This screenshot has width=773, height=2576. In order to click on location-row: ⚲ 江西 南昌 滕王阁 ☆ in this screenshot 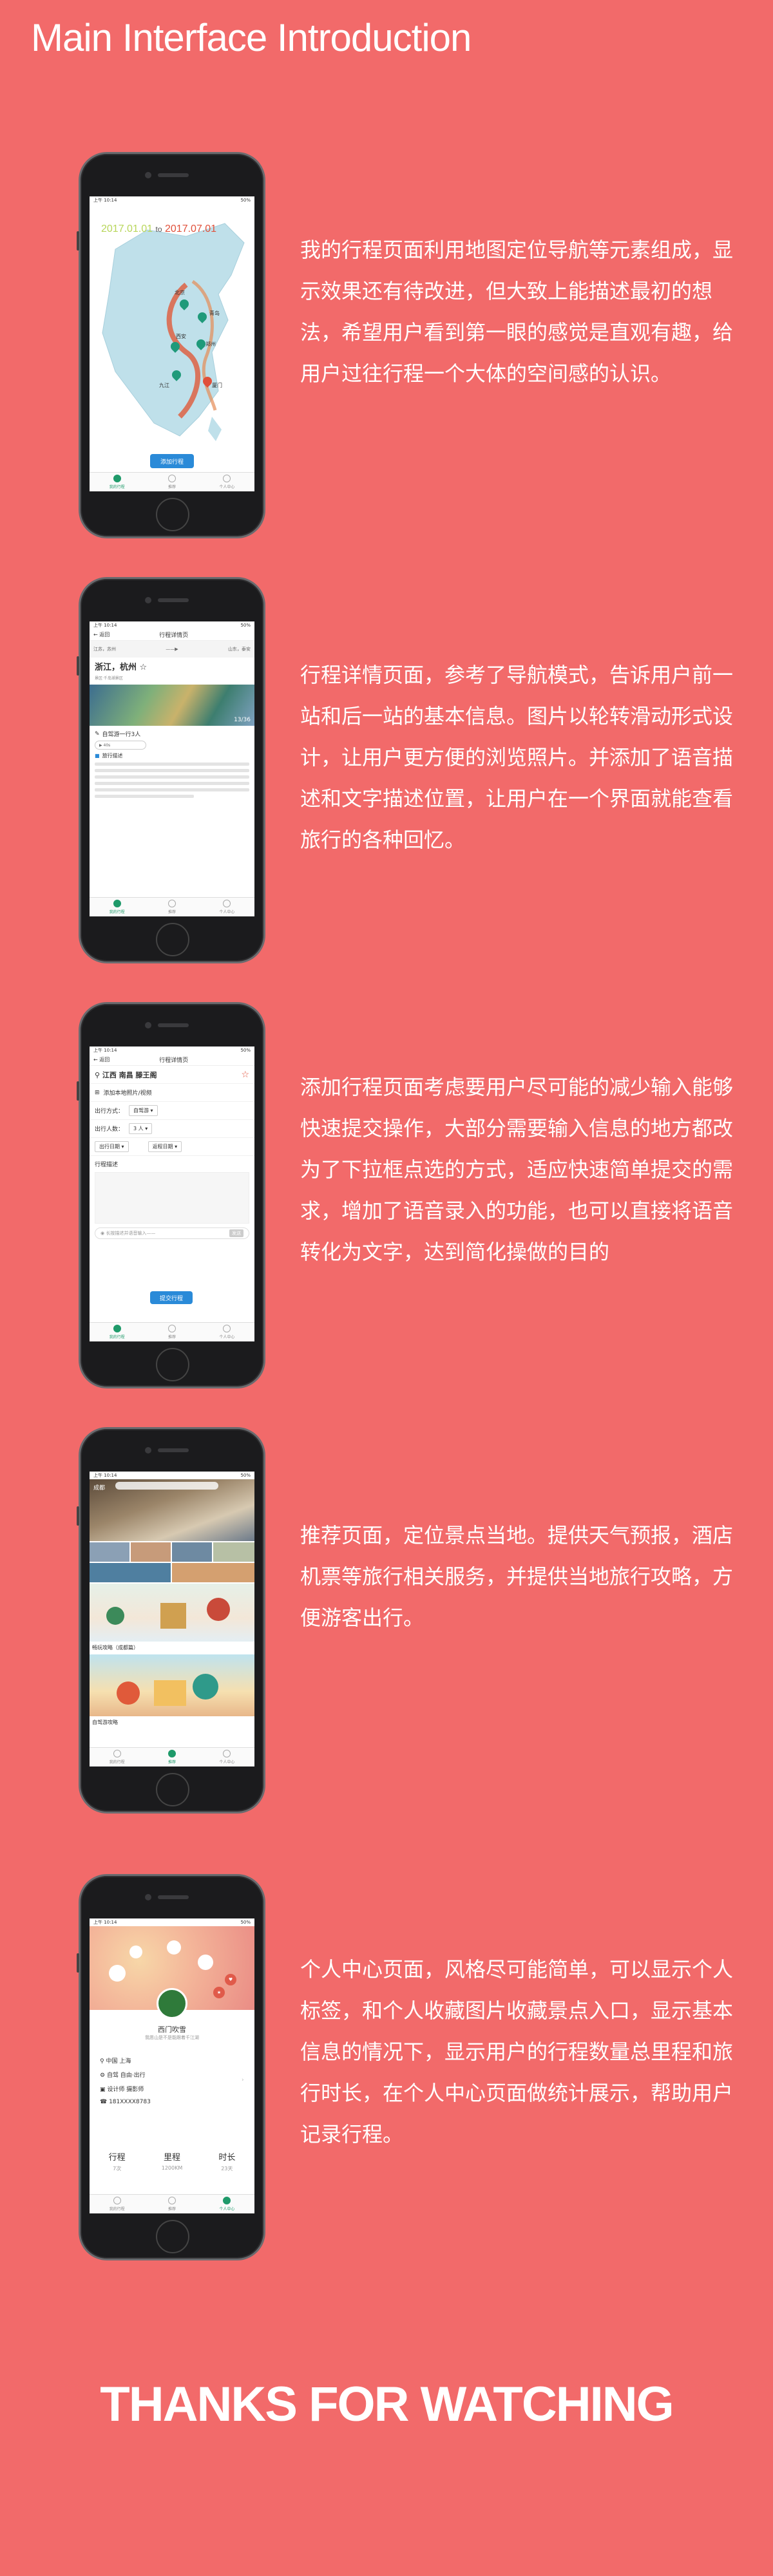, I will do `click(172, 1075)`.